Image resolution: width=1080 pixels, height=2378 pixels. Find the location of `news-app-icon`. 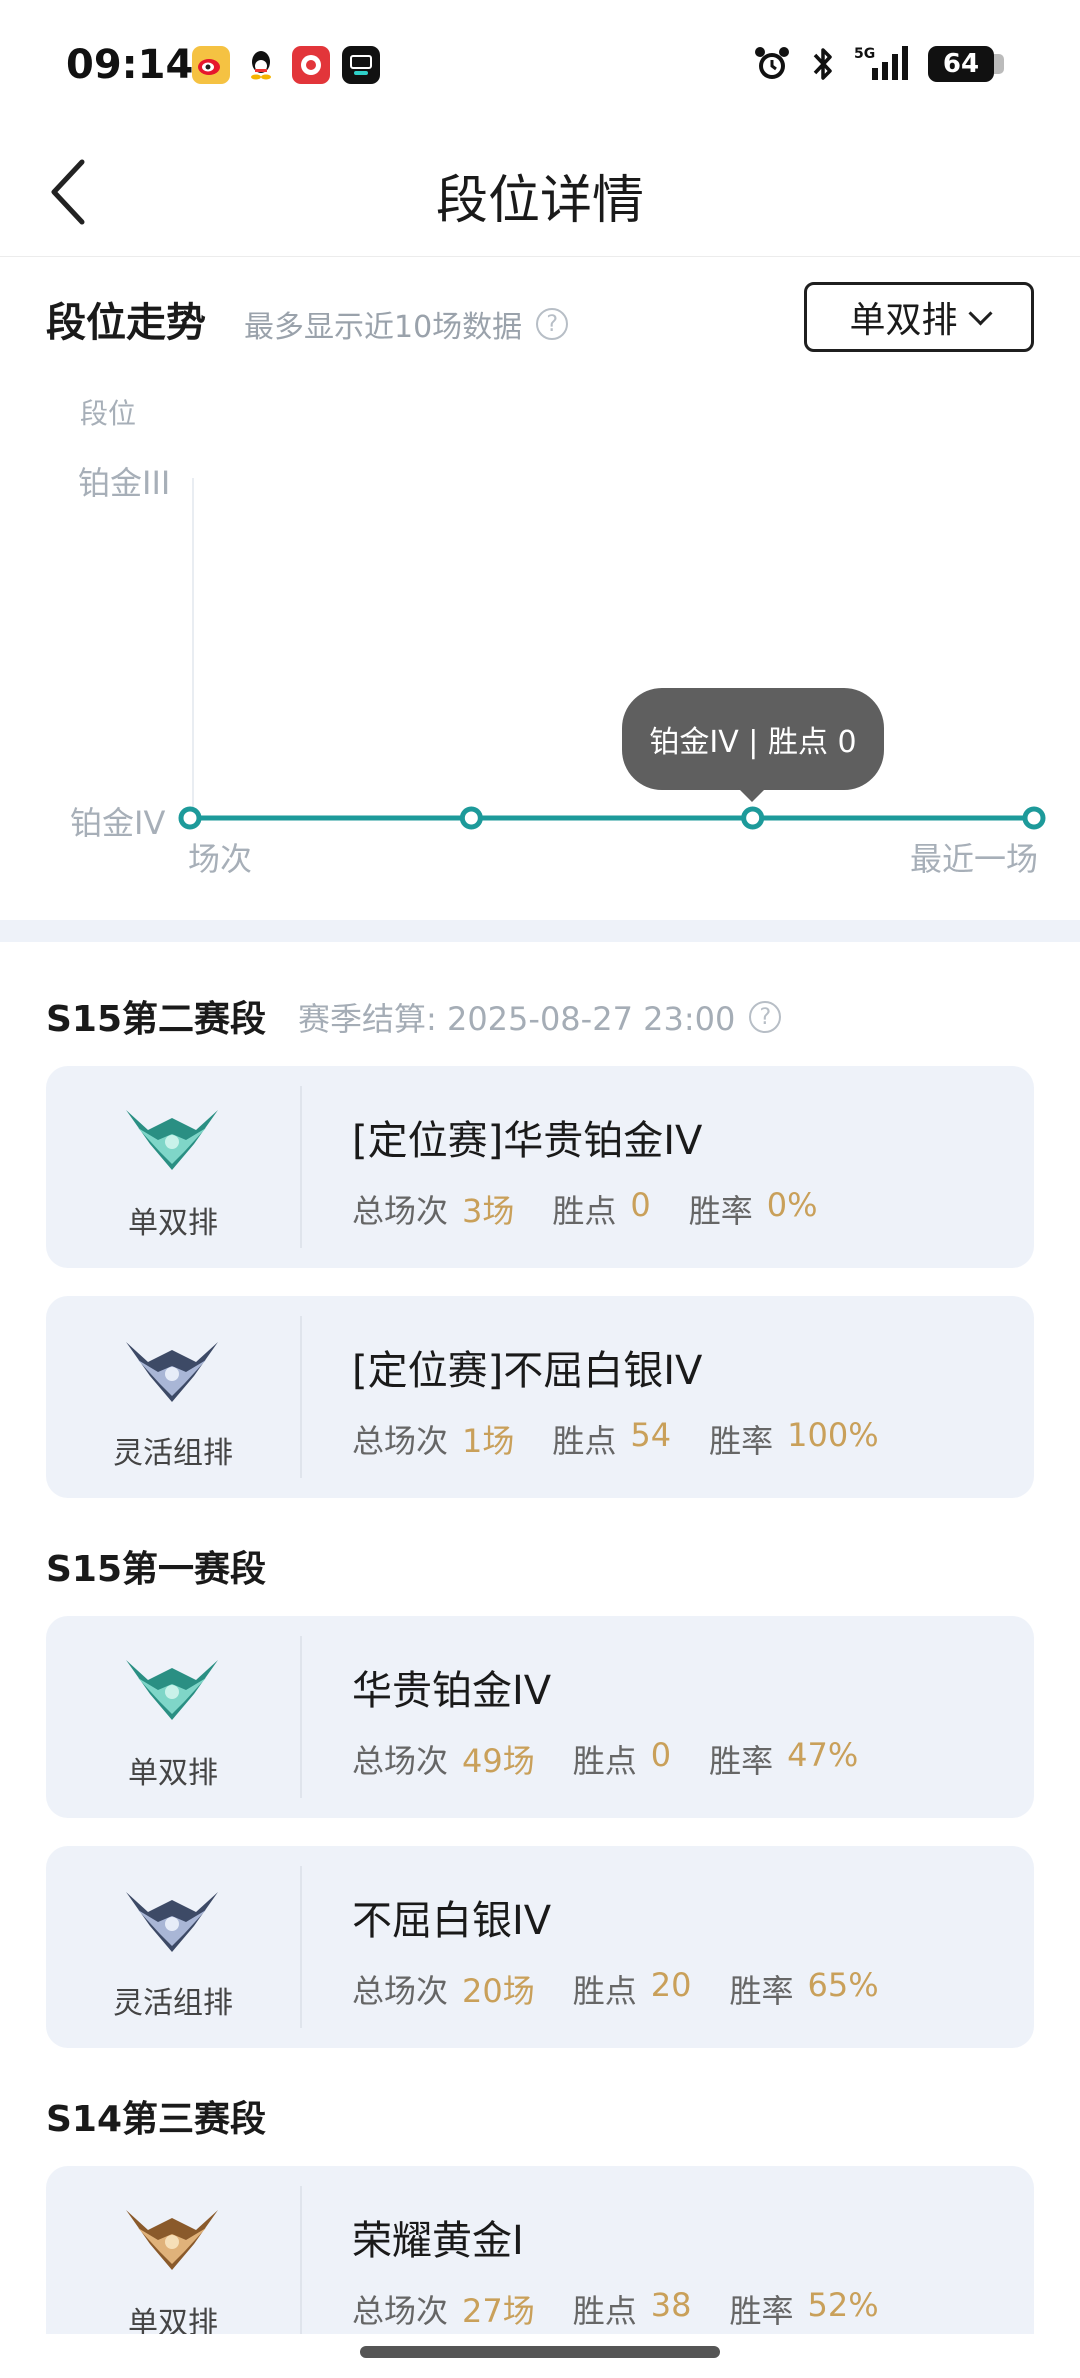

news-app-icon is located at coordinates (311, 65).